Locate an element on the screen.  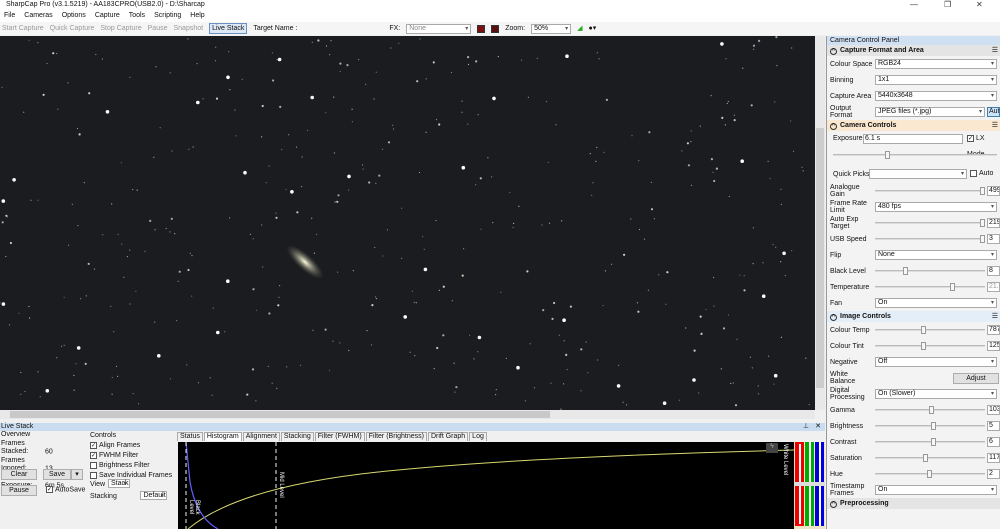
gain-value: 4990 is located at coordinates (993, 191).